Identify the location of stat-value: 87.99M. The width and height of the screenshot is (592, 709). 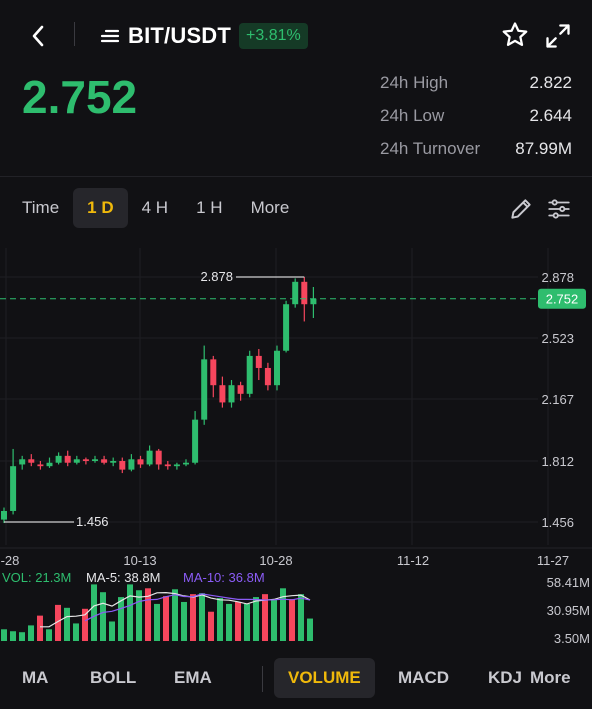
(543, 148).